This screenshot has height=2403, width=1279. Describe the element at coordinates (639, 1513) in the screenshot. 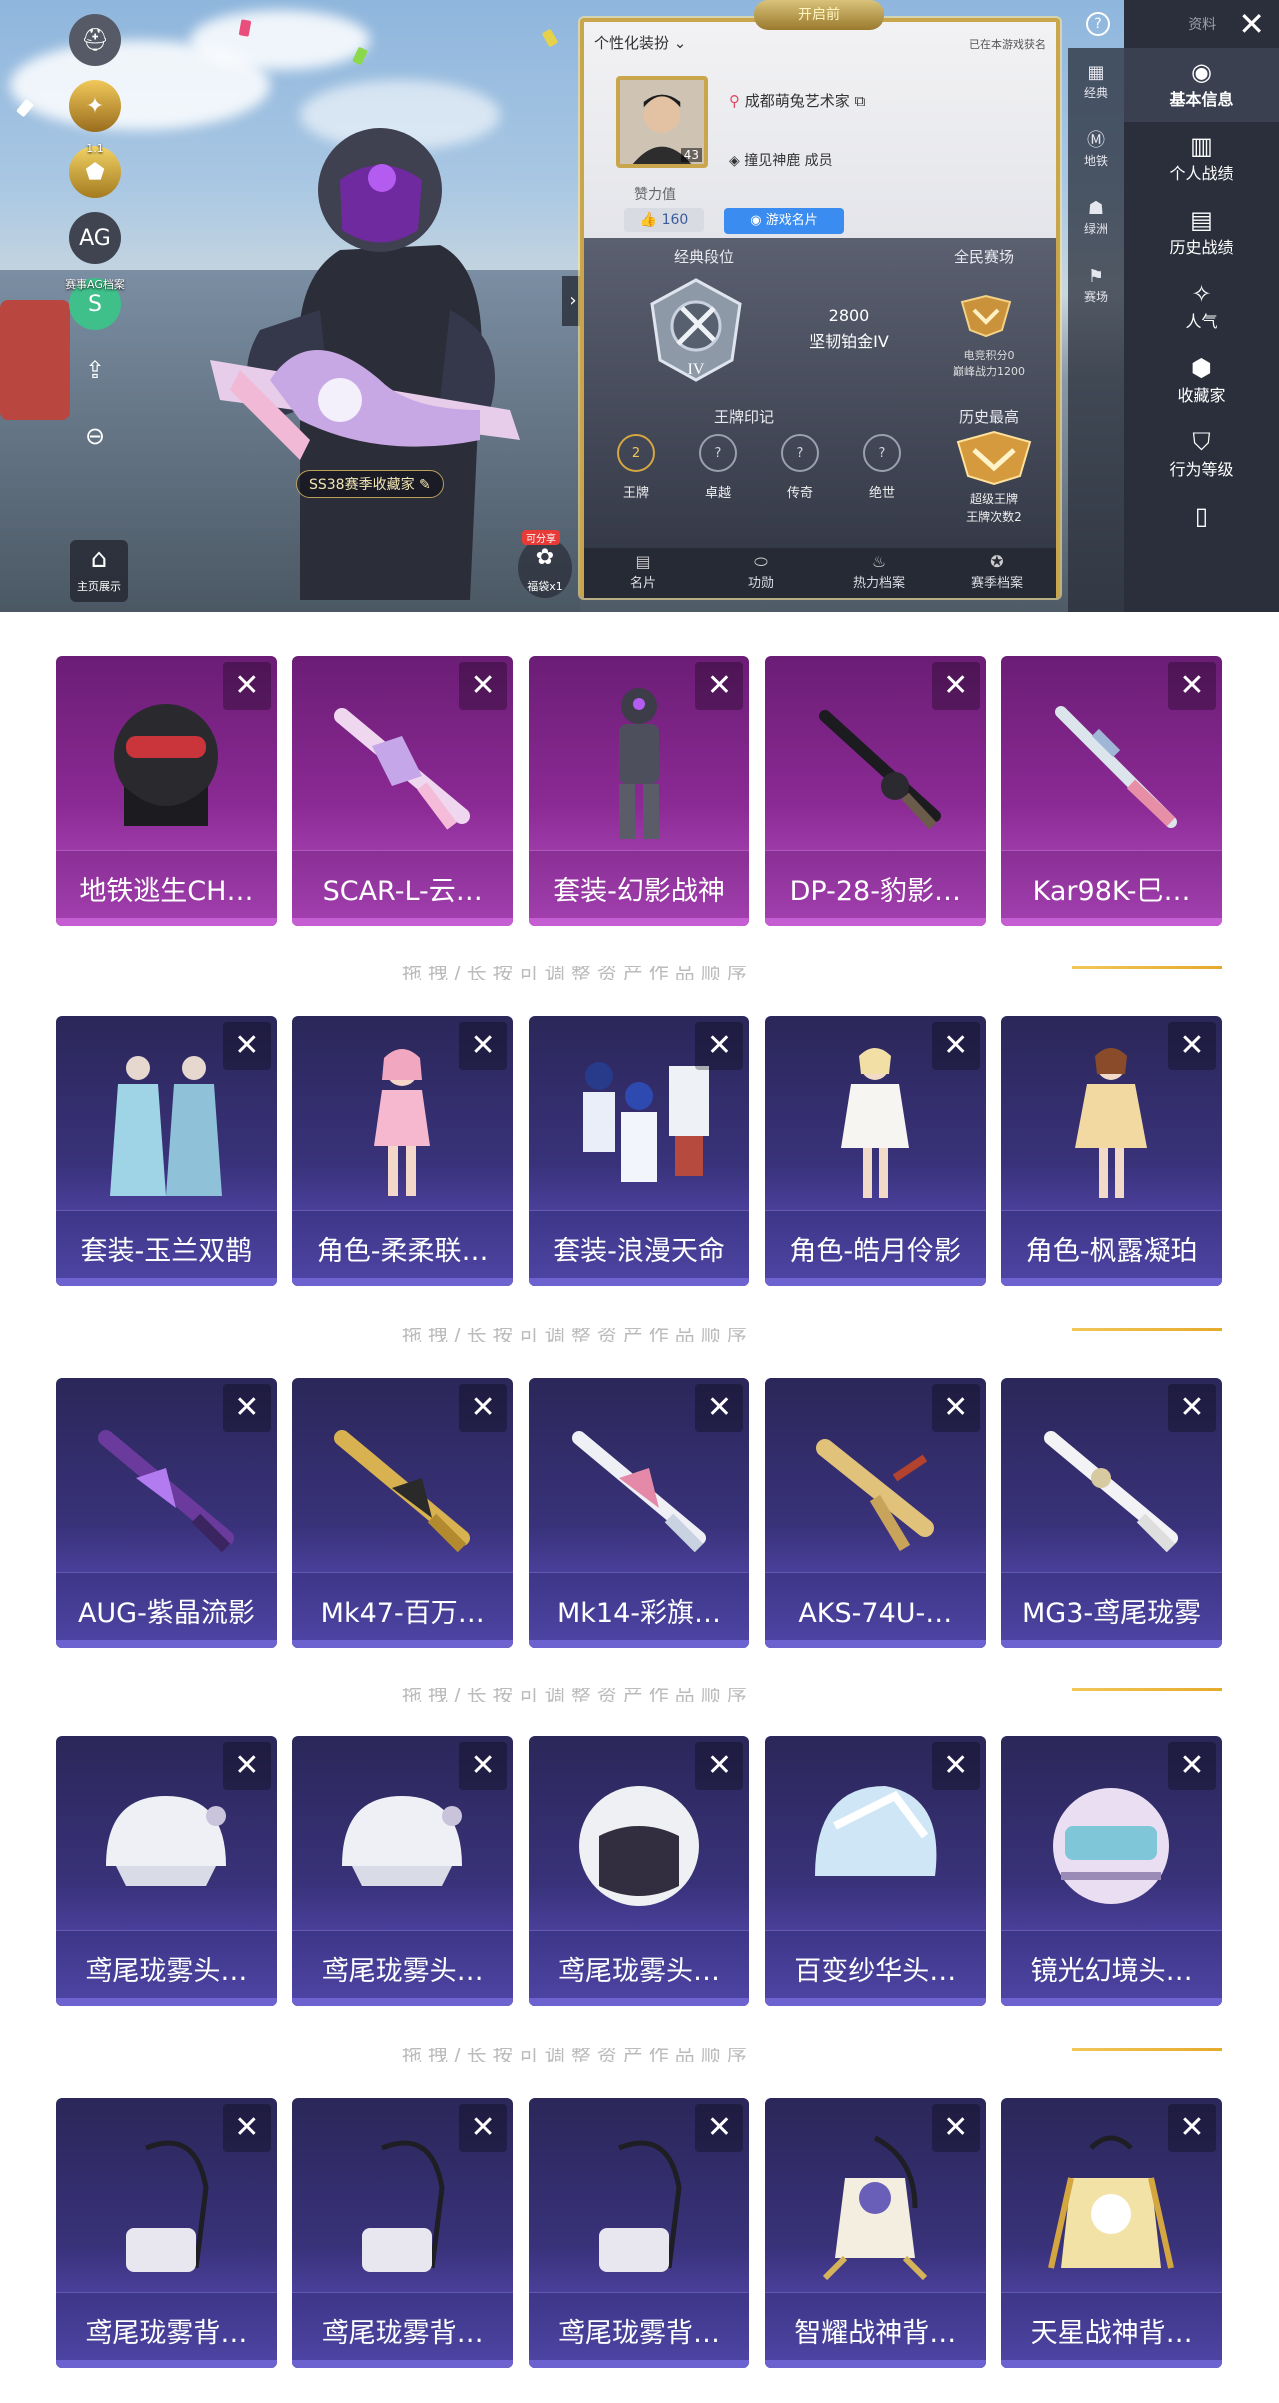

I see `asset-card: Mk14-彩旗… ✕` at that location.